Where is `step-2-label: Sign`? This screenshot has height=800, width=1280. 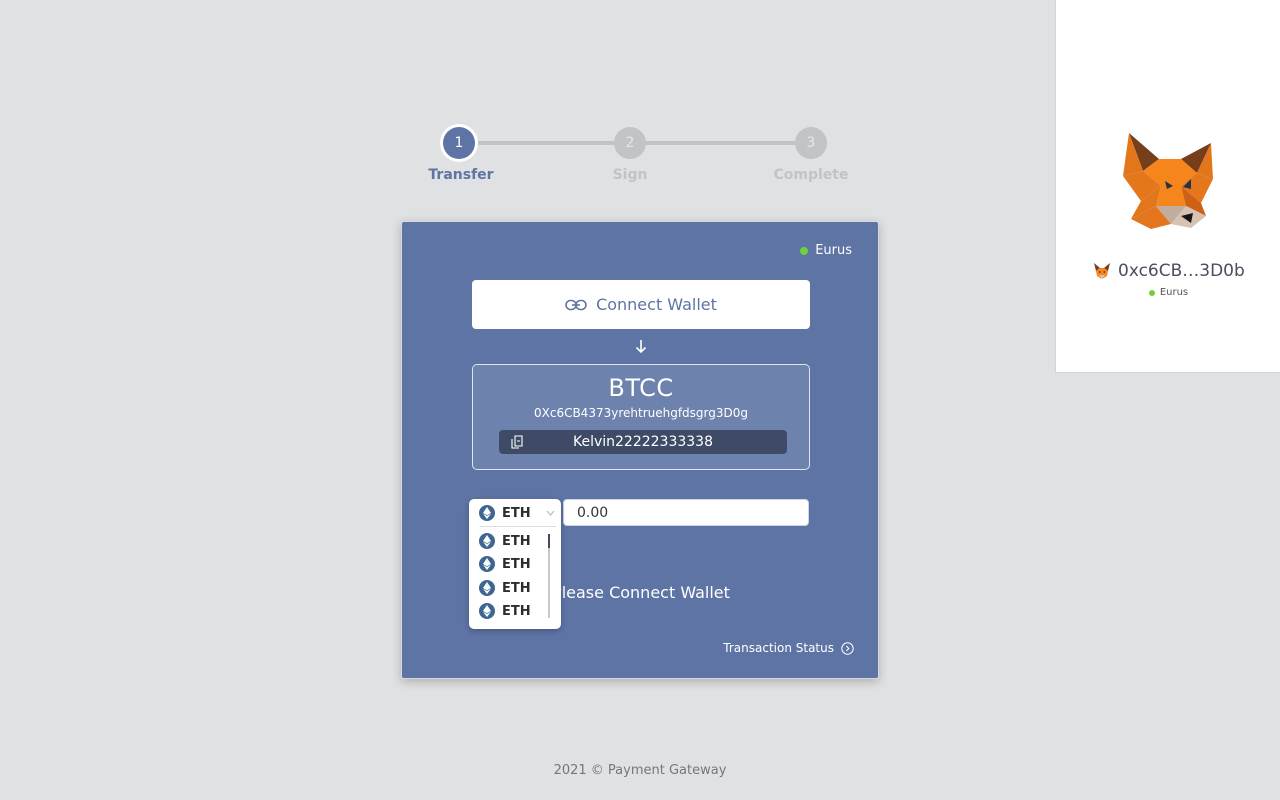 step-2-label: Sign is located at coordinates (630, 175).